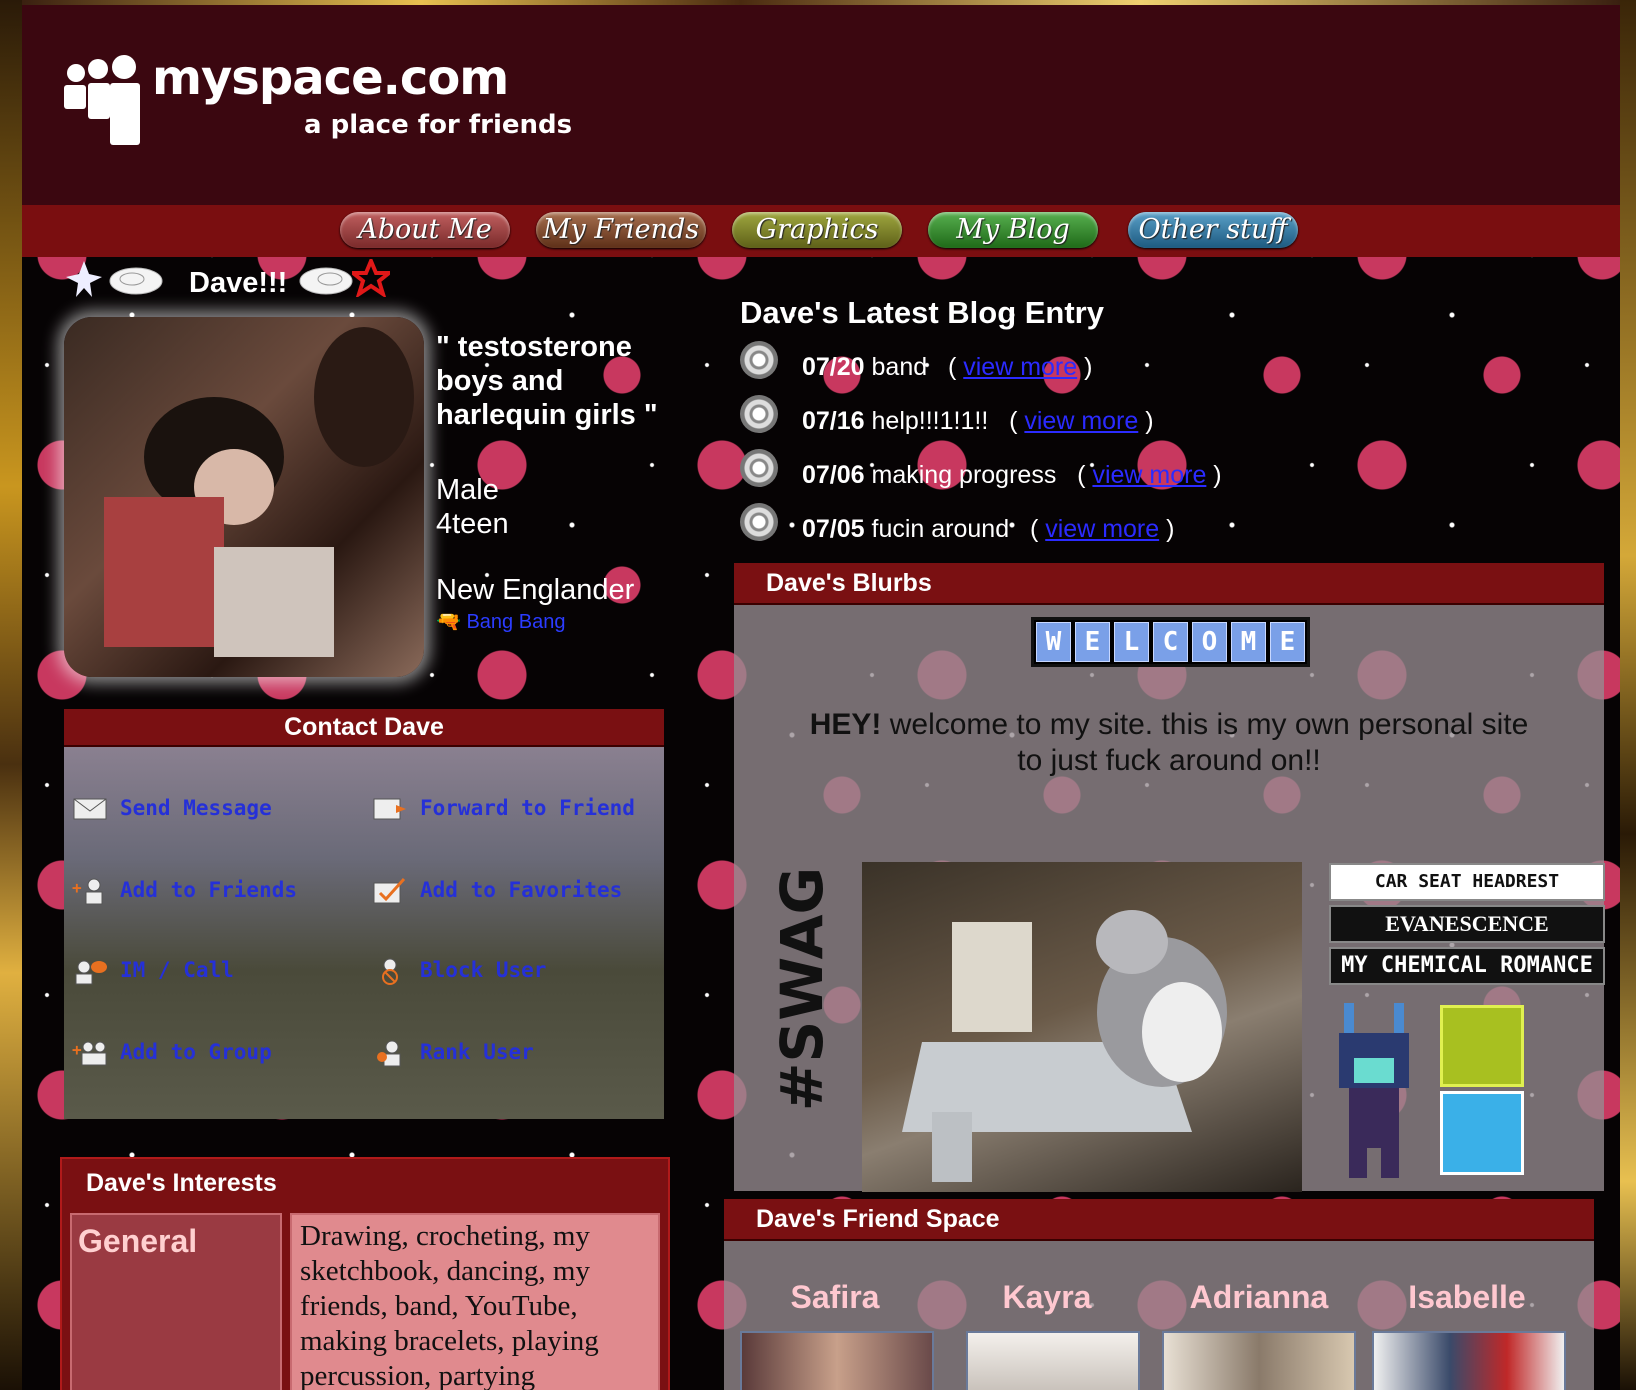  I want to click on profile-location: New Englander, so click(535, 590).